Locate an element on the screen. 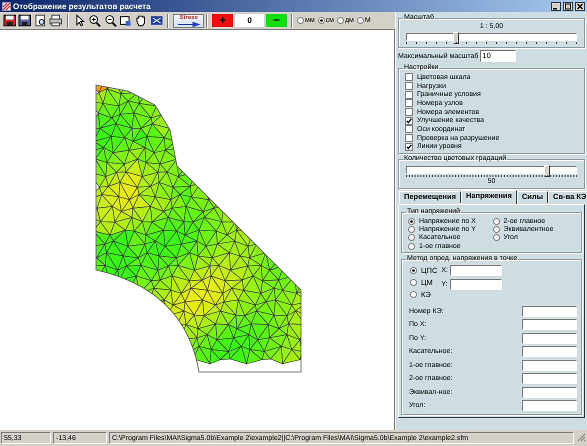 This screenshot has height=446, width=587. arrow-icon is located at coordinates (188, 24).